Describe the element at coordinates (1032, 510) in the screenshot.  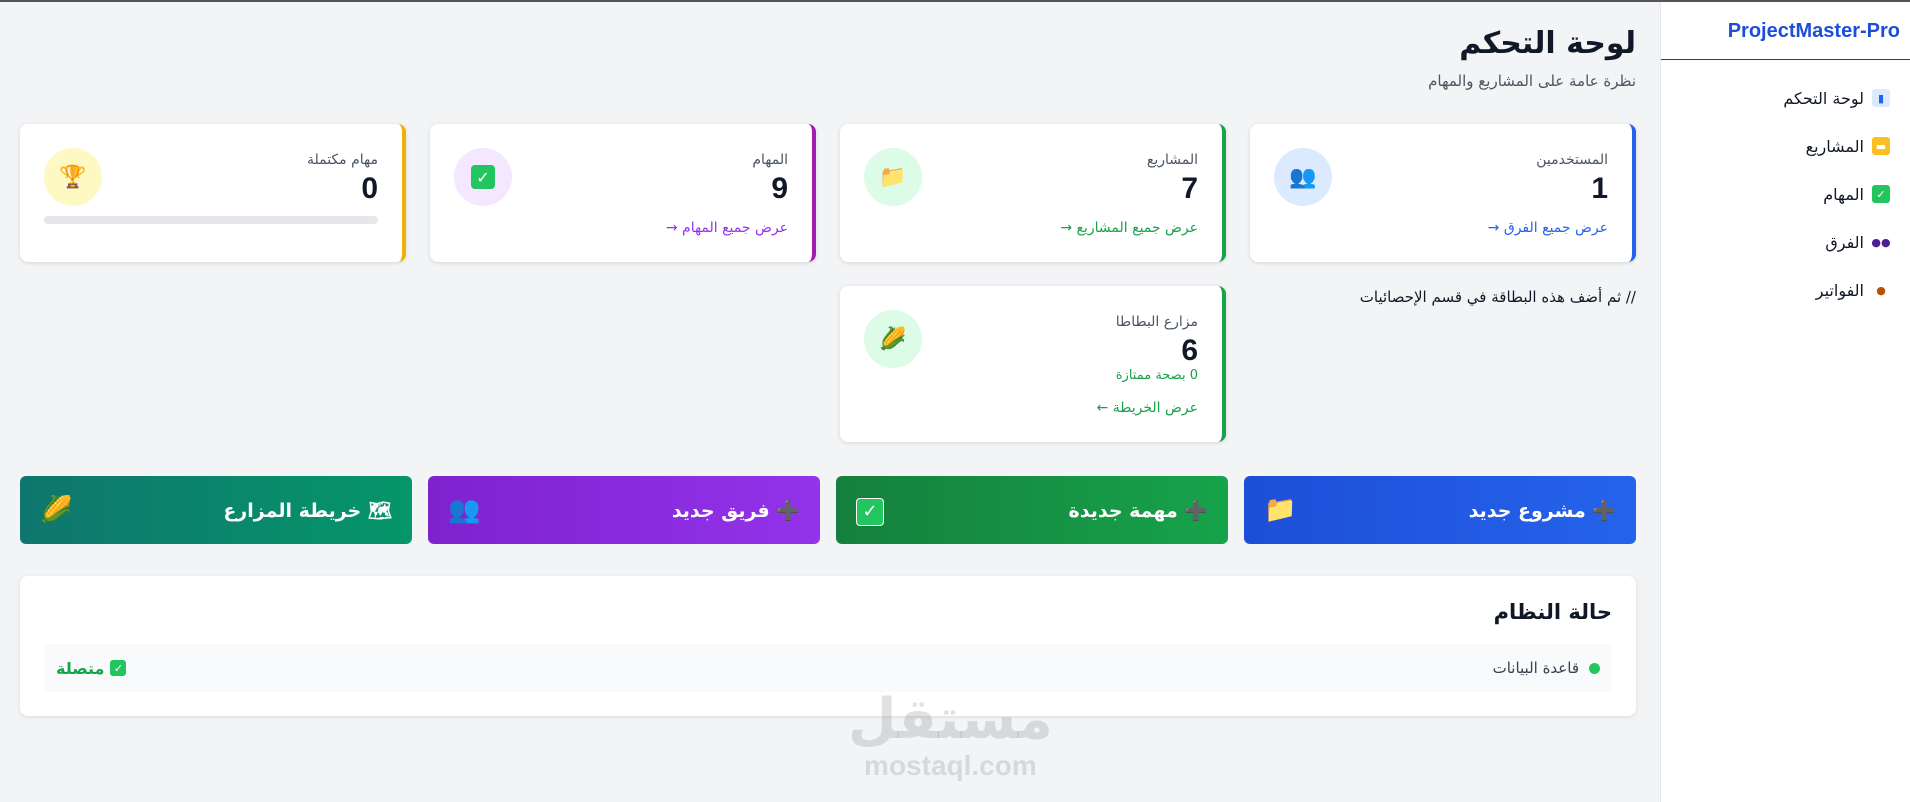
I see `new-task-button: ➕ مهمة جديدة ✓` at that location.